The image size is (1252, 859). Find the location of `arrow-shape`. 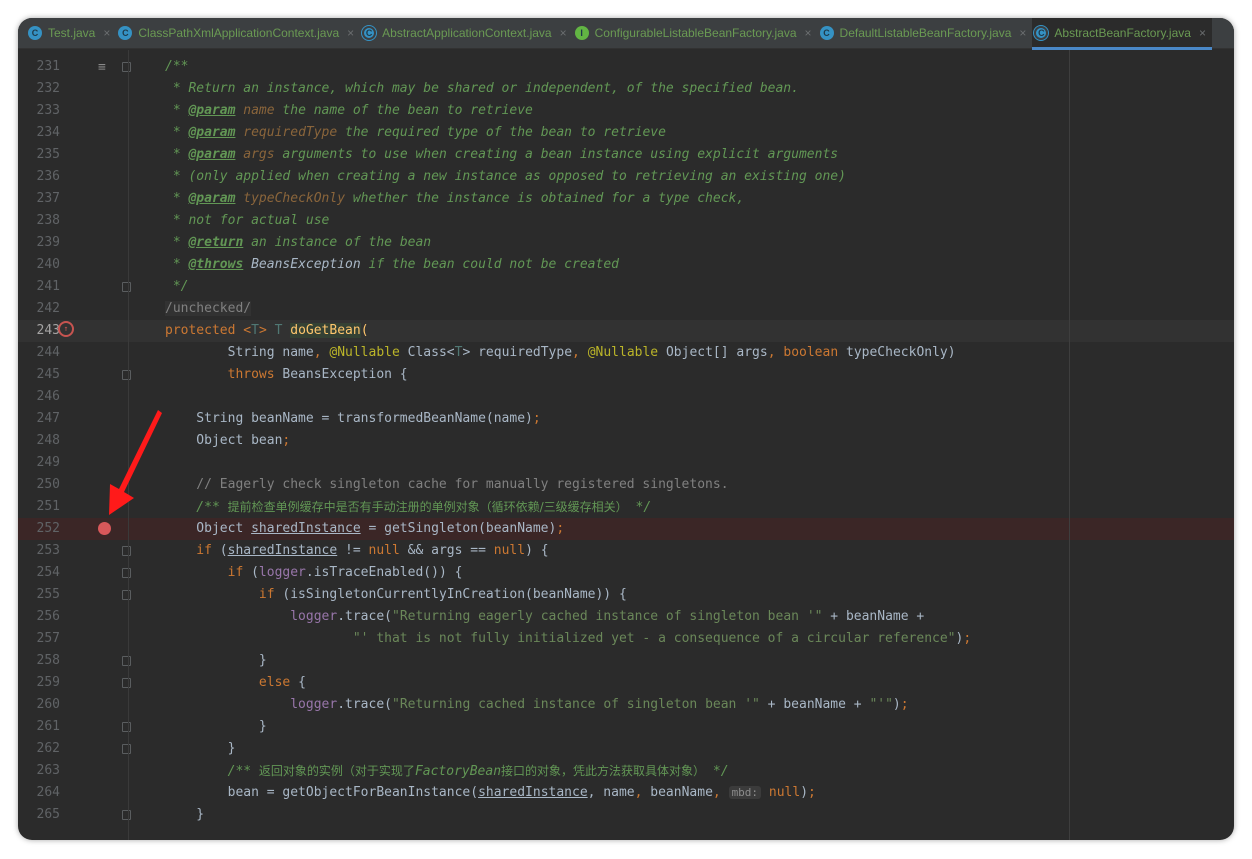

arrow-shape is located at coordinates (135, 462).